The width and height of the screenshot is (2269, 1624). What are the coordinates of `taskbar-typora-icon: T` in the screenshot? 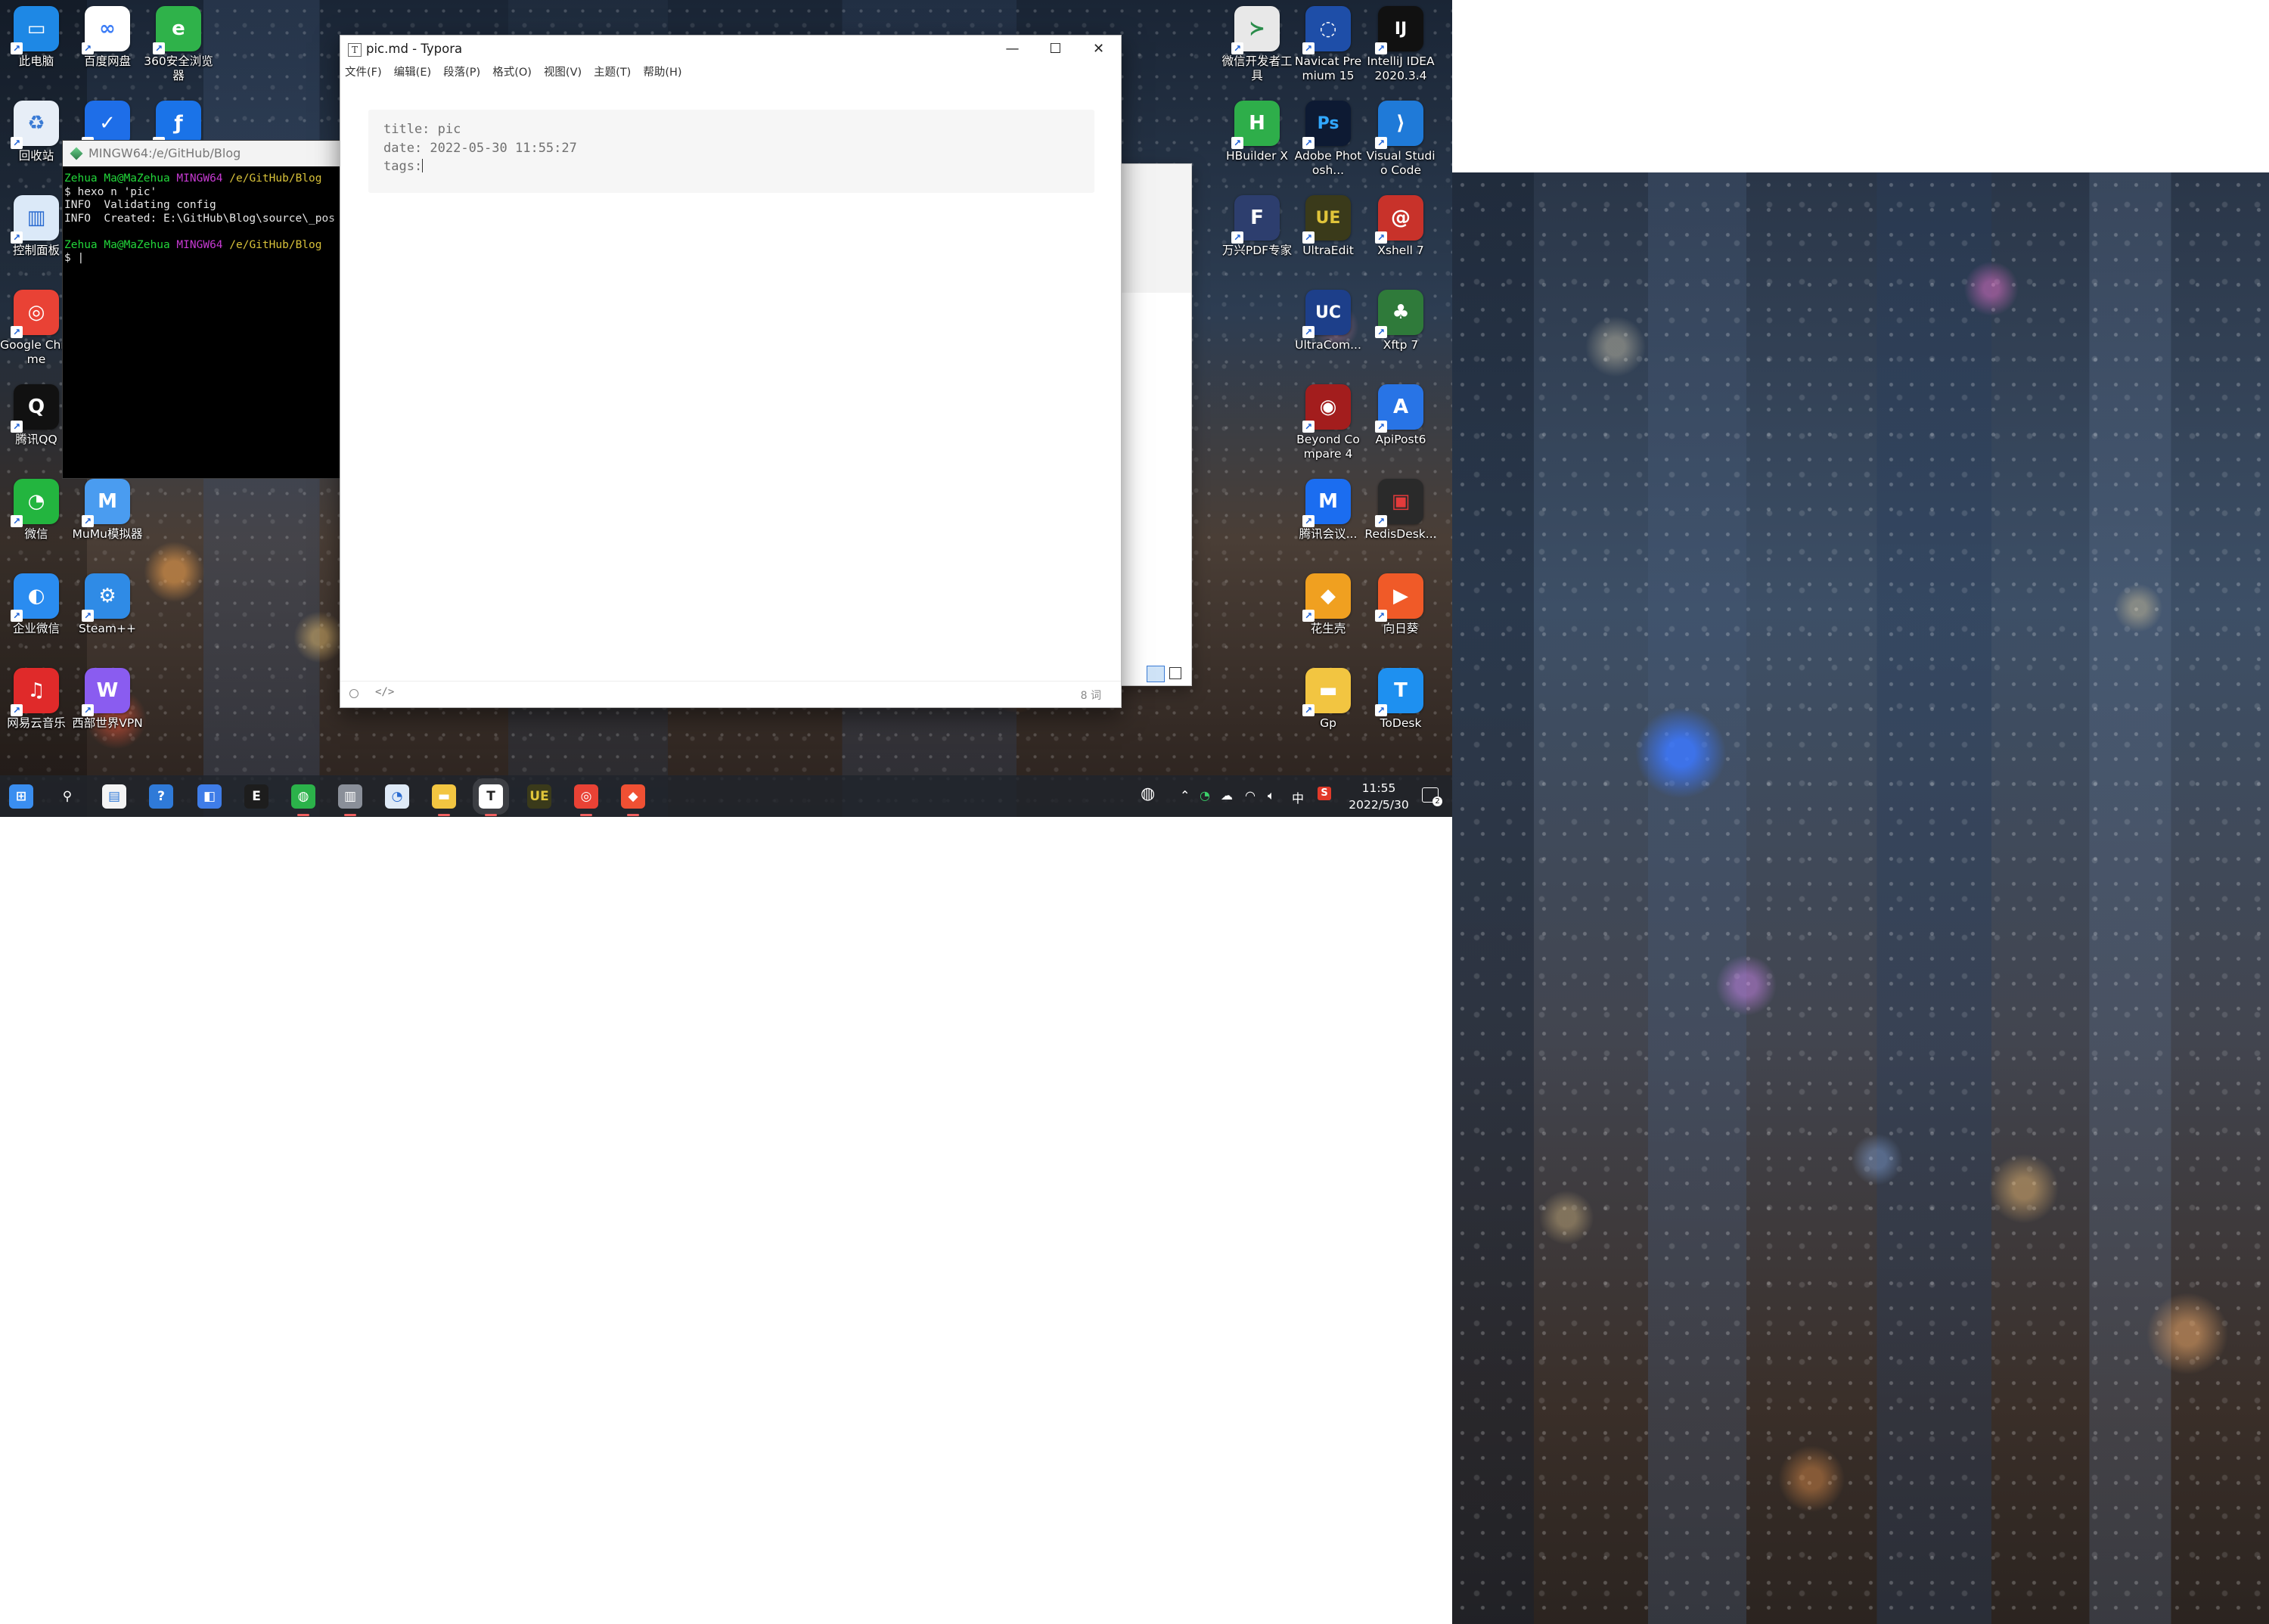 It's located at (491, 797).